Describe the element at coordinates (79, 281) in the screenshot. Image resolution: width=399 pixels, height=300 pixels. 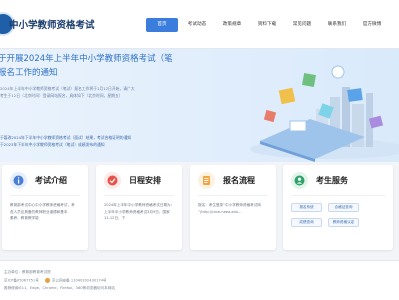
I see `police-record-link: 京公网安备 11040202430174号` at that location.